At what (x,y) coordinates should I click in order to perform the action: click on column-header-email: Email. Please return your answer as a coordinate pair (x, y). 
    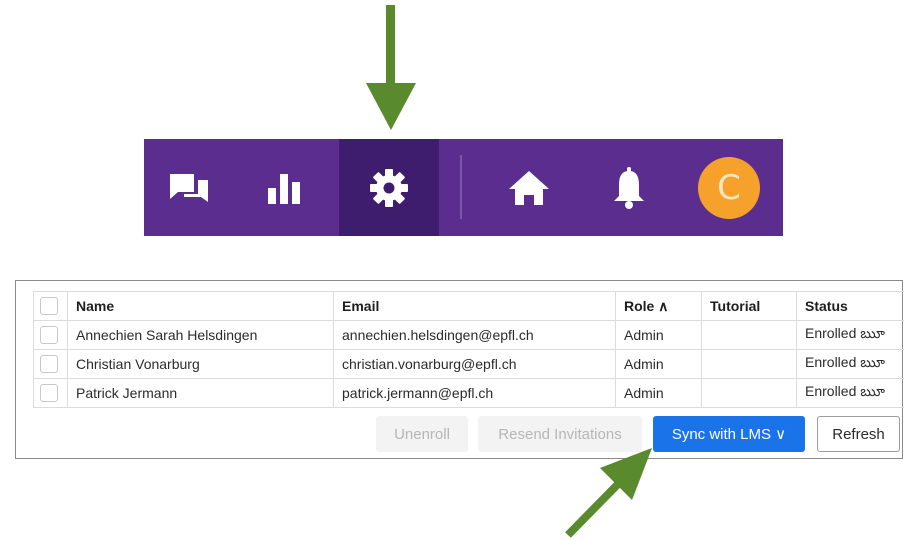
    Looking at the image, I should click on (475, 306).